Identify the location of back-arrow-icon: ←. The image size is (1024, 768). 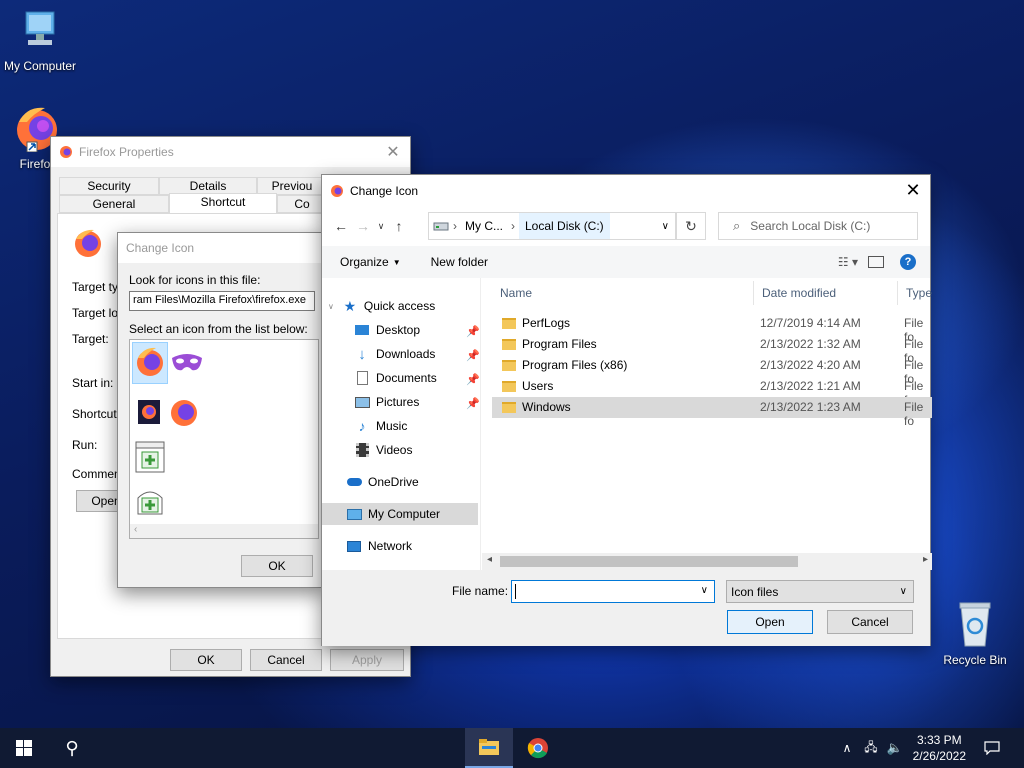
(341, 226).